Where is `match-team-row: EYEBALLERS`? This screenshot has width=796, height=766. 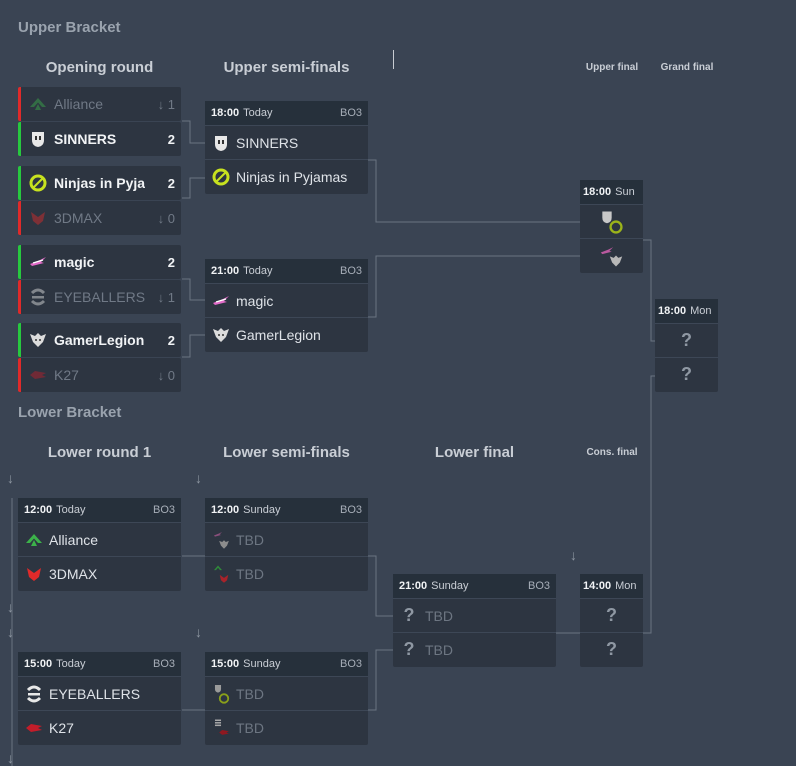 match-team-row: EYEBALLERS is located at coordinates (99, 693).